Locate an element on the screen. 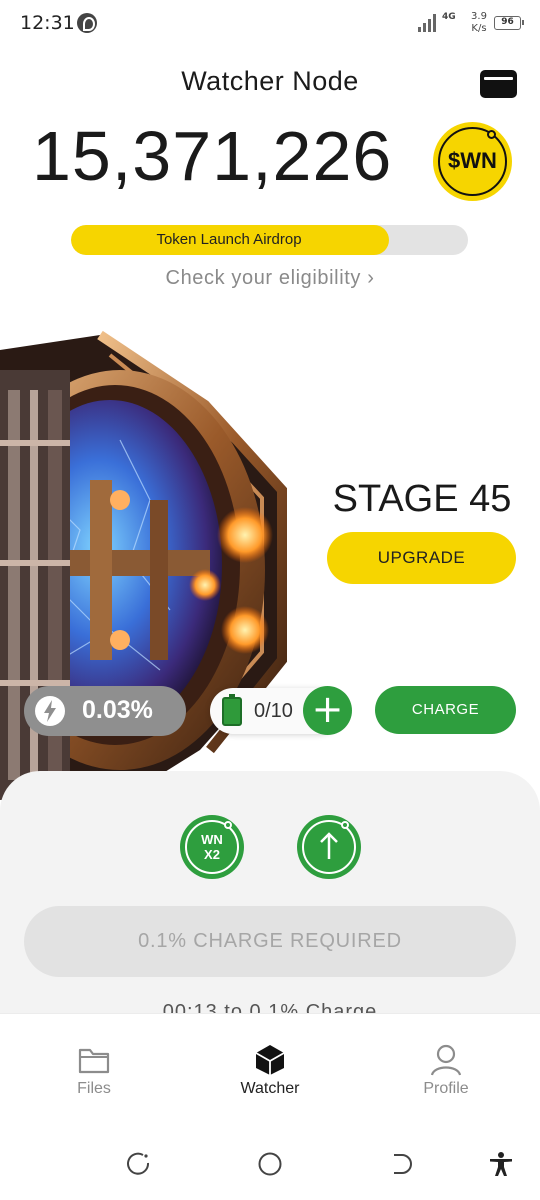 This screenshot has width=540, height=1200. charge-timer-text: 00:13 to 0.1% Charge is located at coordinates (270, 1007).